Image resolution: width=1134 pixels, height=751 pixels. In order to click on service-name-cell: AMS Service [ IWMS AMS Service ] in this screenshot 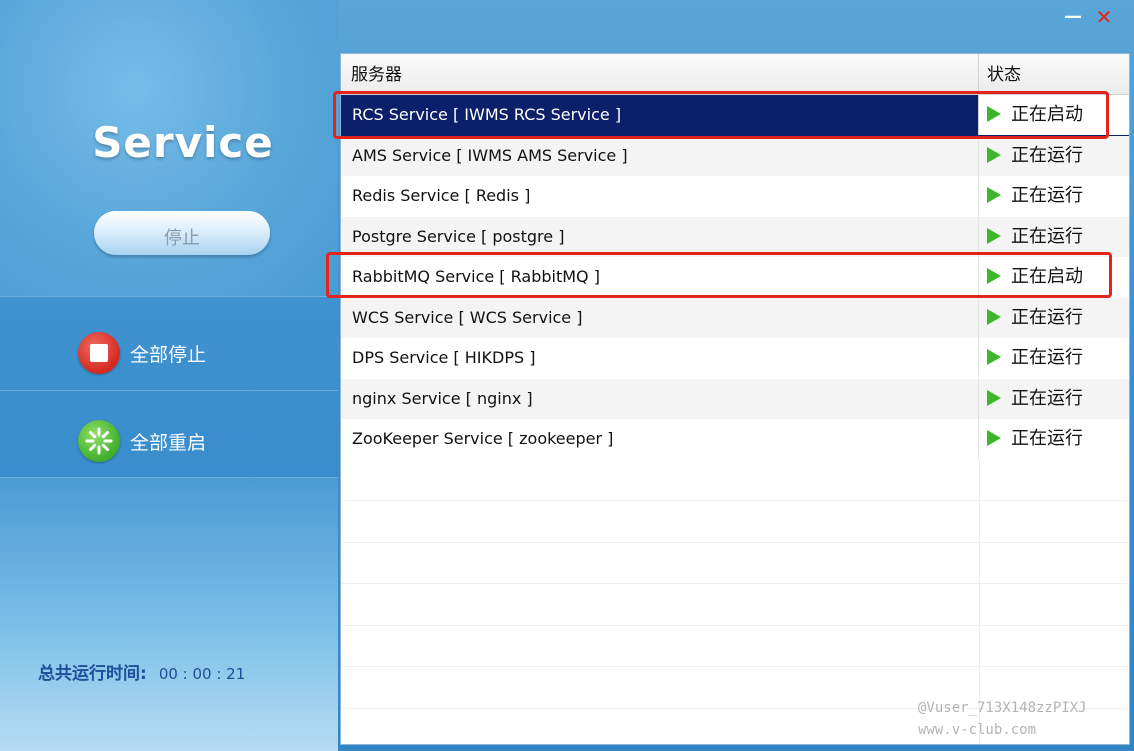, I will do `click(660, 155)`.